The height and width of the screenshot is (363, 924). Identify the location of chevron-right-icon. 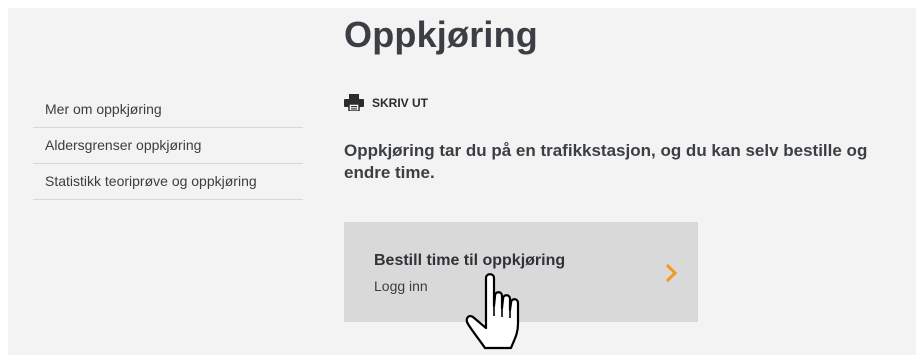
(672, 273).